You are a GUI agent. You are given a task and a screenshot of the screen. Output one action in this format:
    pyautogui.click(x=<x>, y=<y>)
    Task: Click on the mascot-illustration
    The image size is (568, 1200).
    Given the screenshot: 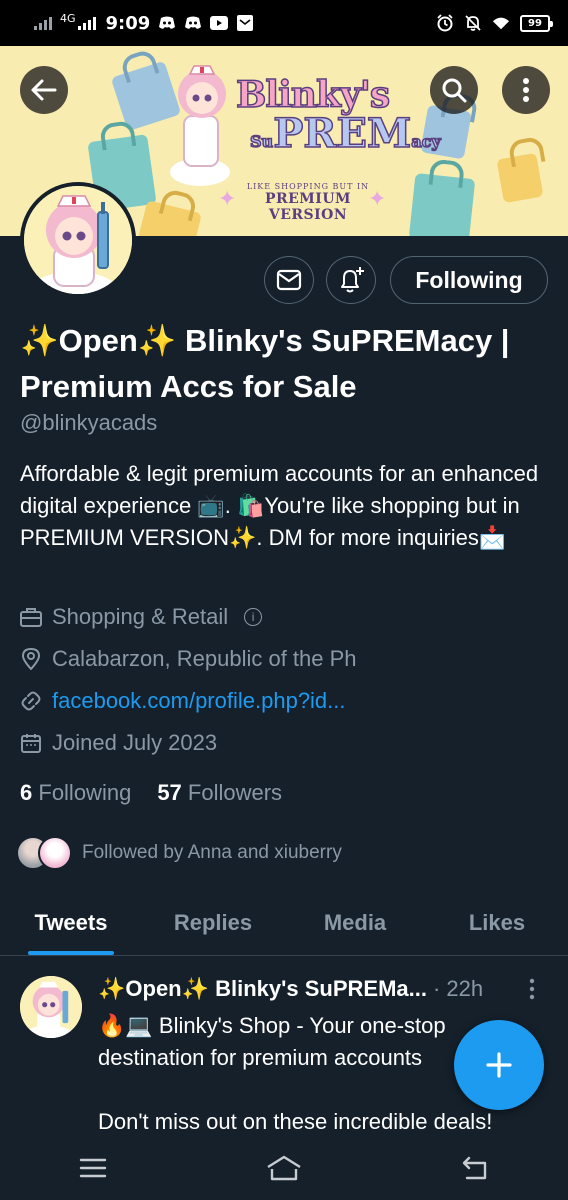 What is the action you would take?
    pyautogui.click(x=203, y=125)
    